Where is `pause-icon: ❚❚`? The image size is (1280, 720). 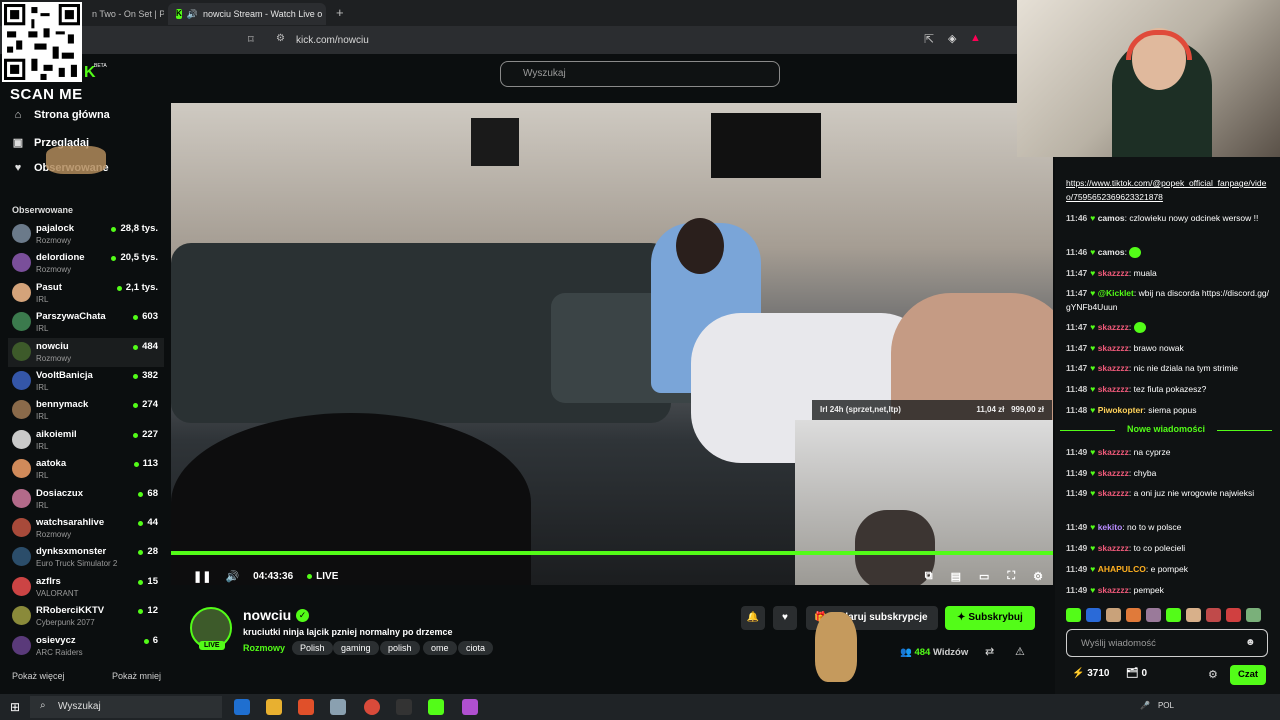
pause-icon: ❚❚ is located at coordinates (202, 576).